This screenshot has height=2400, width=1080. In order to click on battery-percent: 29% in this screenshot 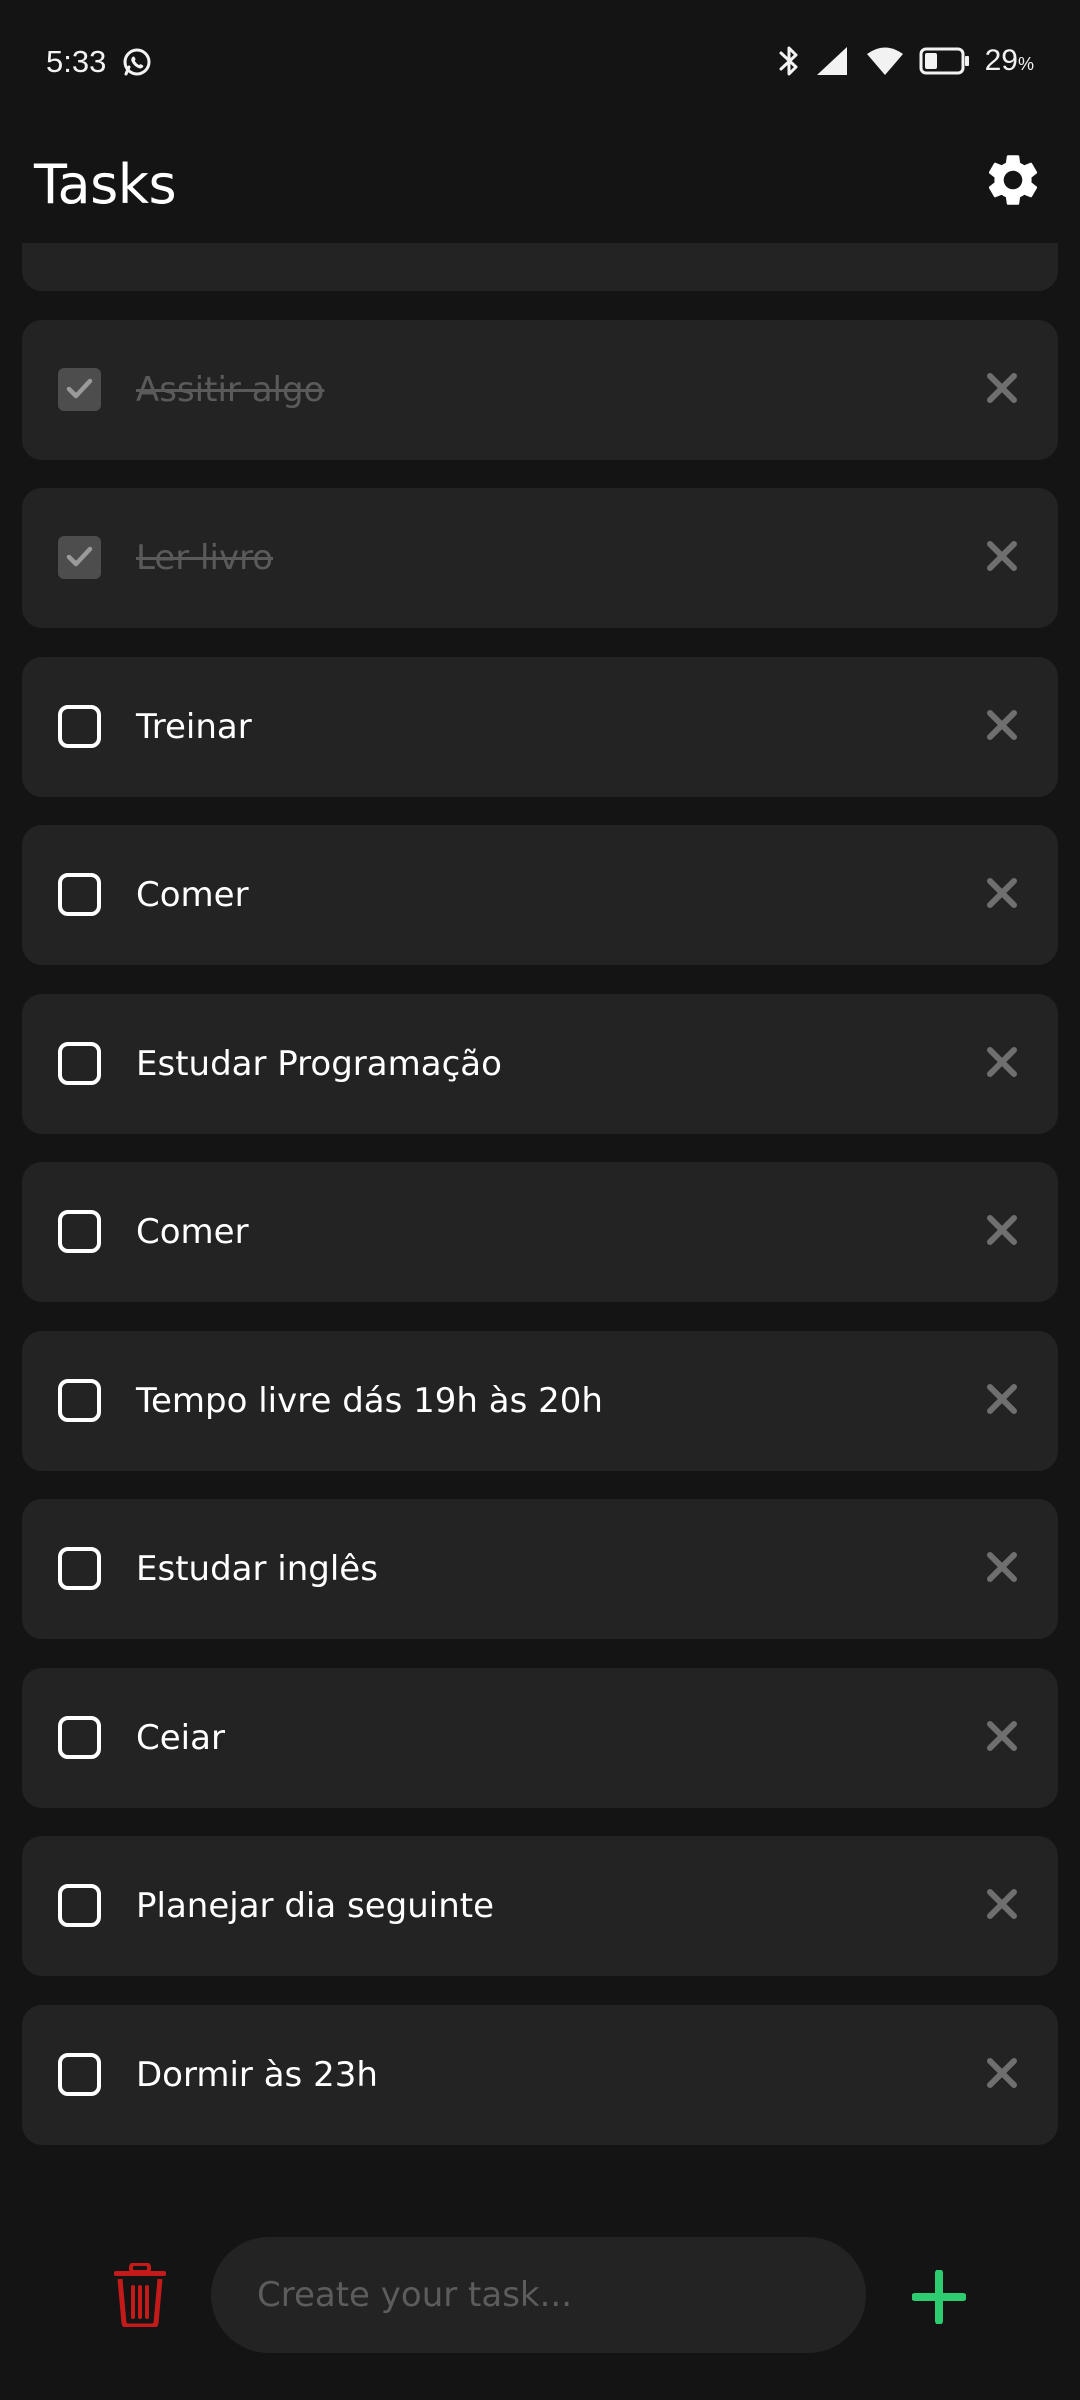, I will do `click(1009, 60)`.